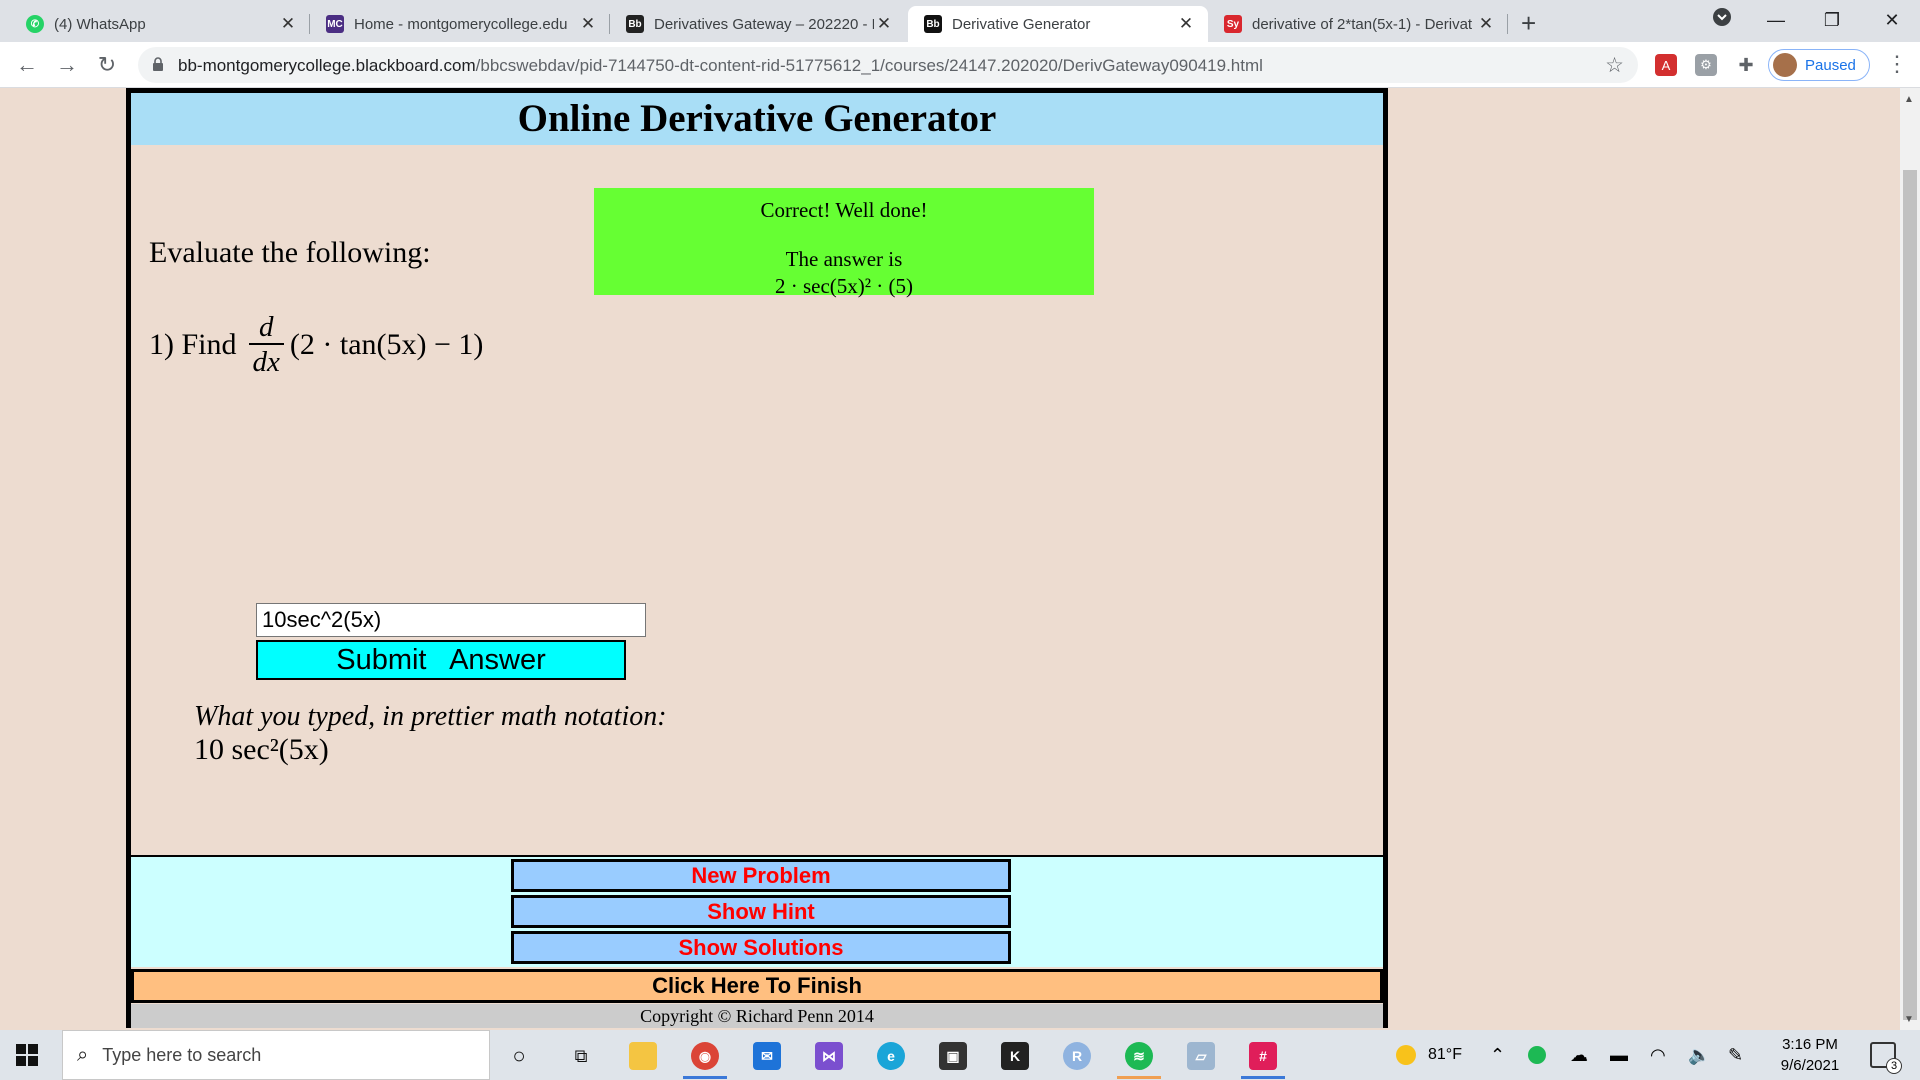 The height and width of the screenshot is (1080, 1920). I want to click on tab-title: Derivatives Gateway – 202220 - M, so click(764, 24).